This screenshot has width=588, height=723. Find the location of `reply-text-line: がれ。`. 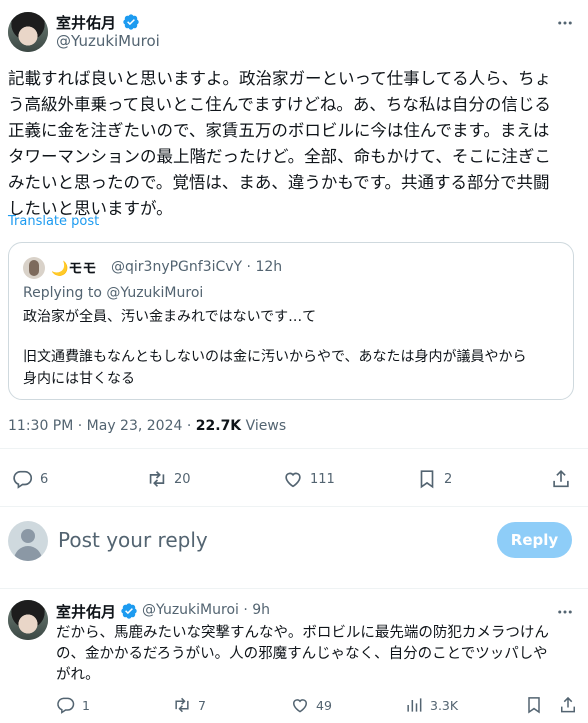

reply-text-line: がれ。 is located at coordinates (78, 675).